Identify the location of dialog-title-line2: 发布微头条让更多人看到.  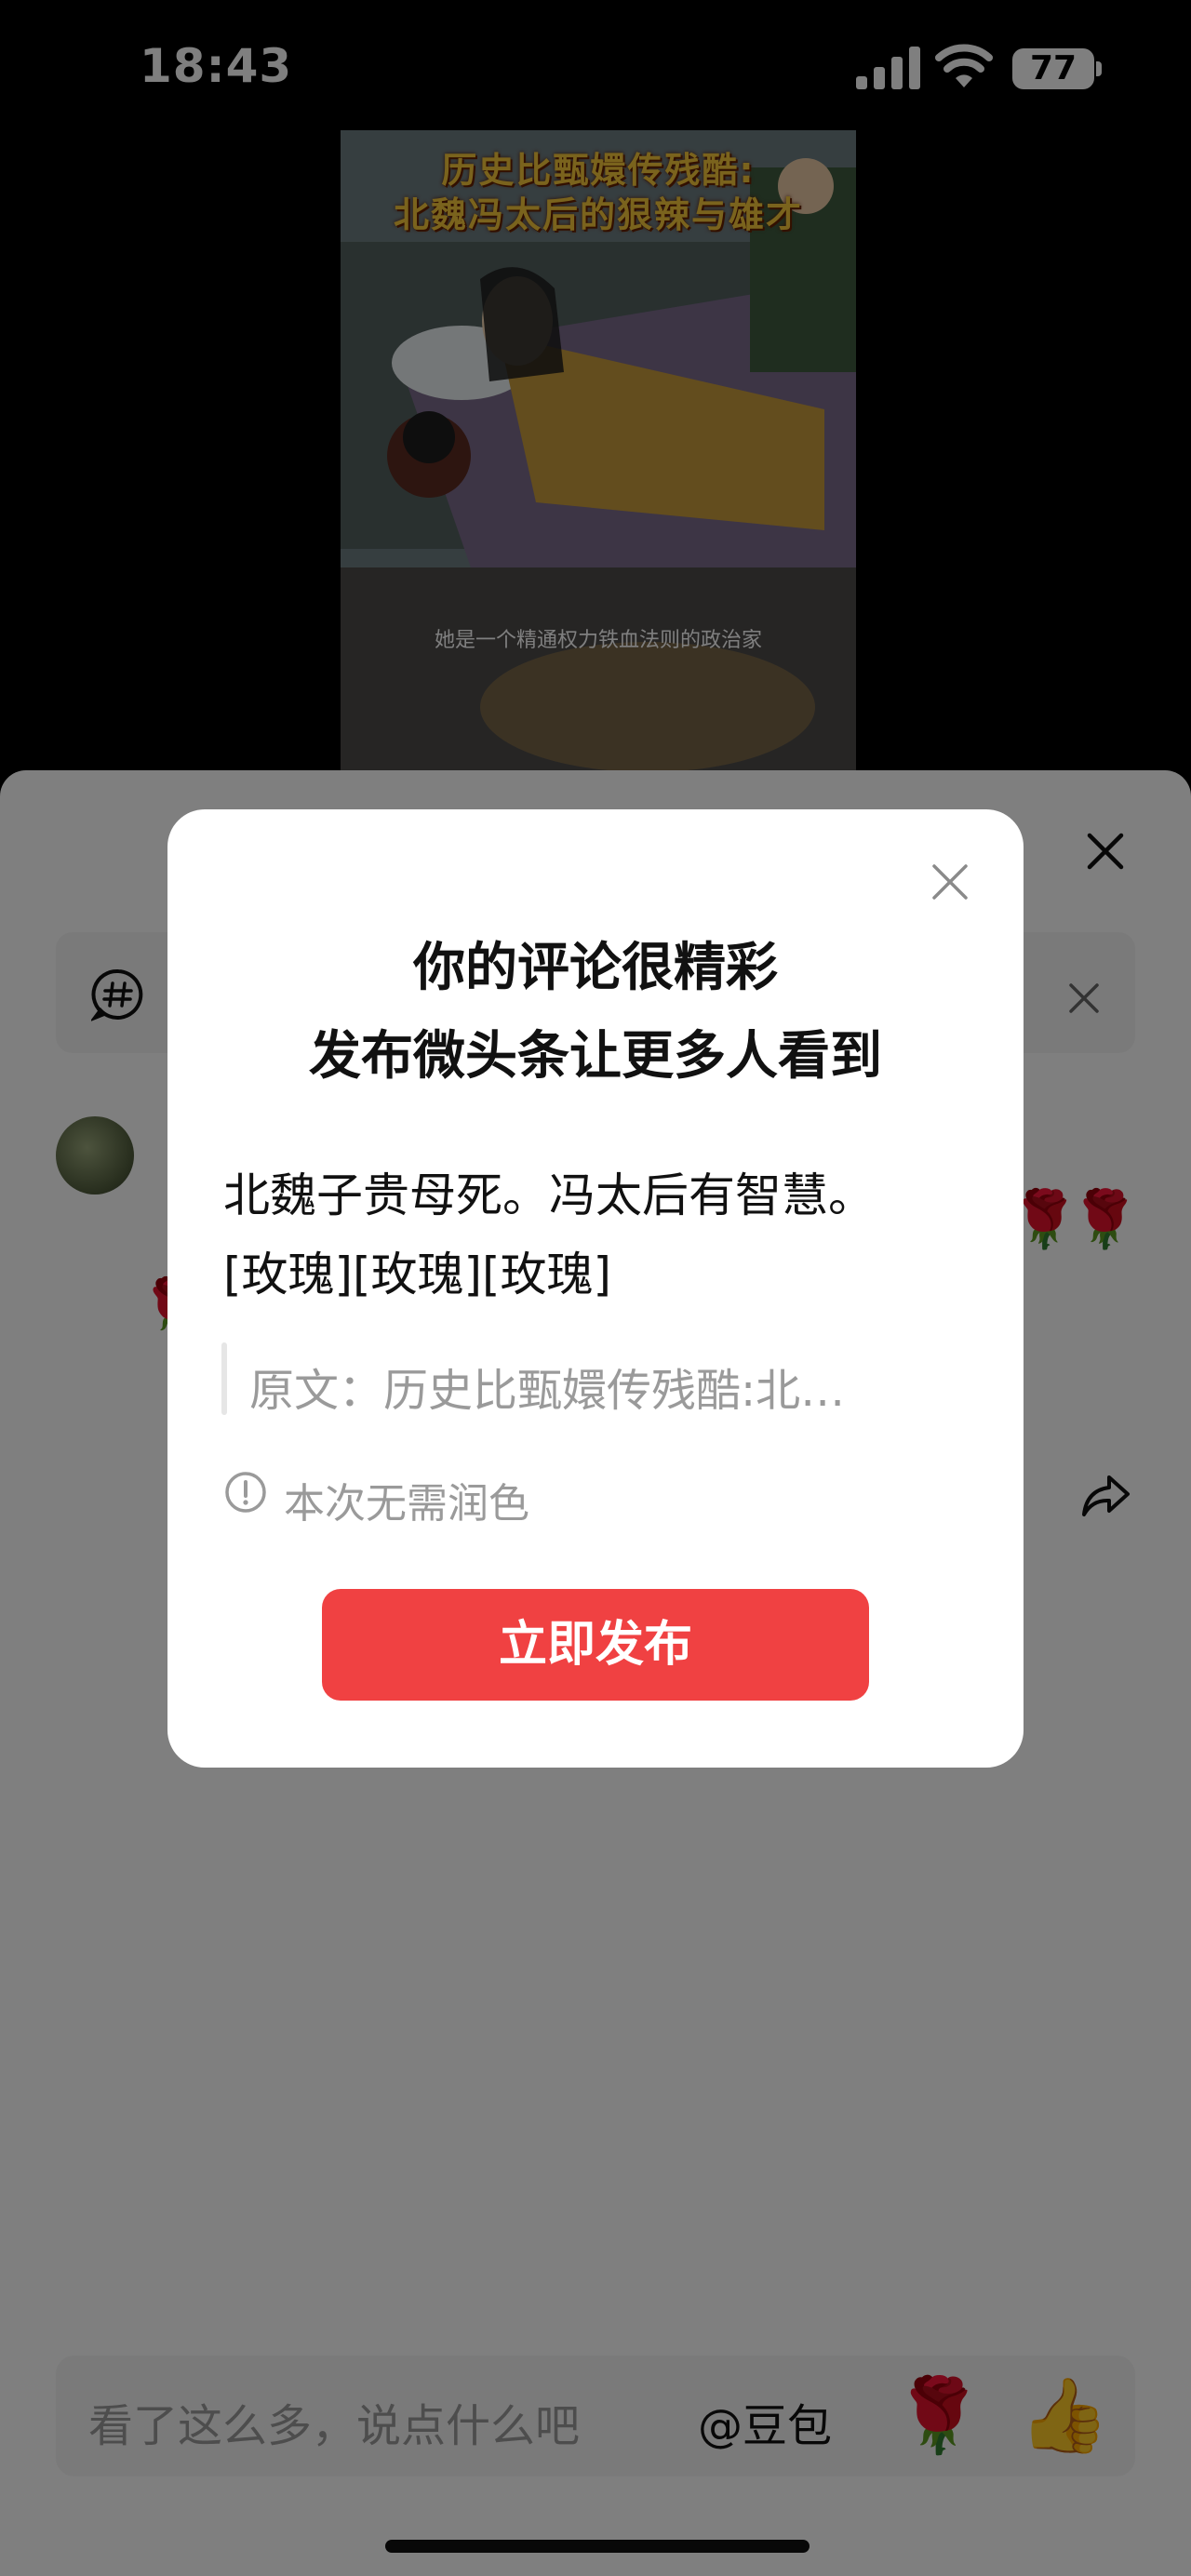
(595, 1056).